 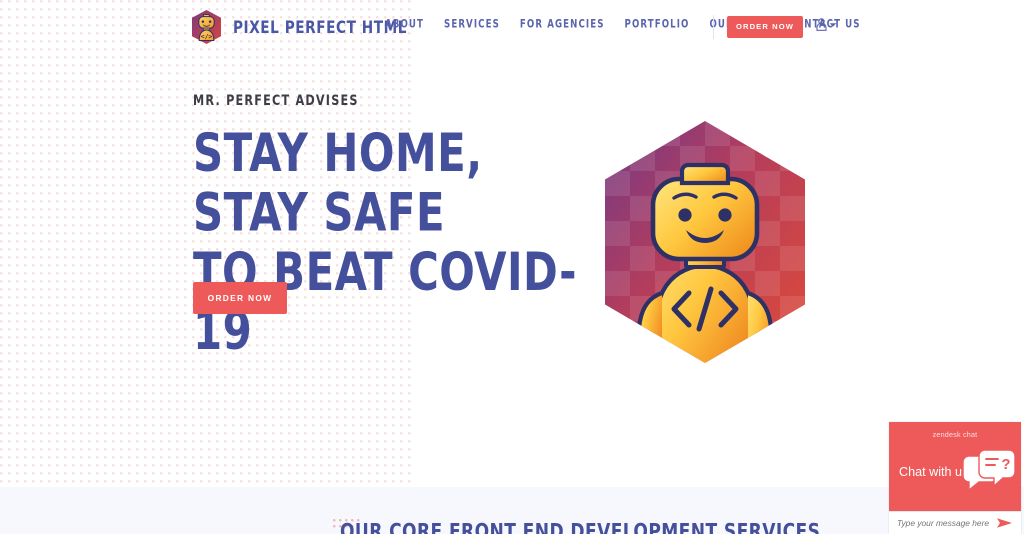 What do you see at coordinates (955, 434) in the screenshot?
I see `chat-brand-label: zendesk chat` at bounding box center [955, 434].